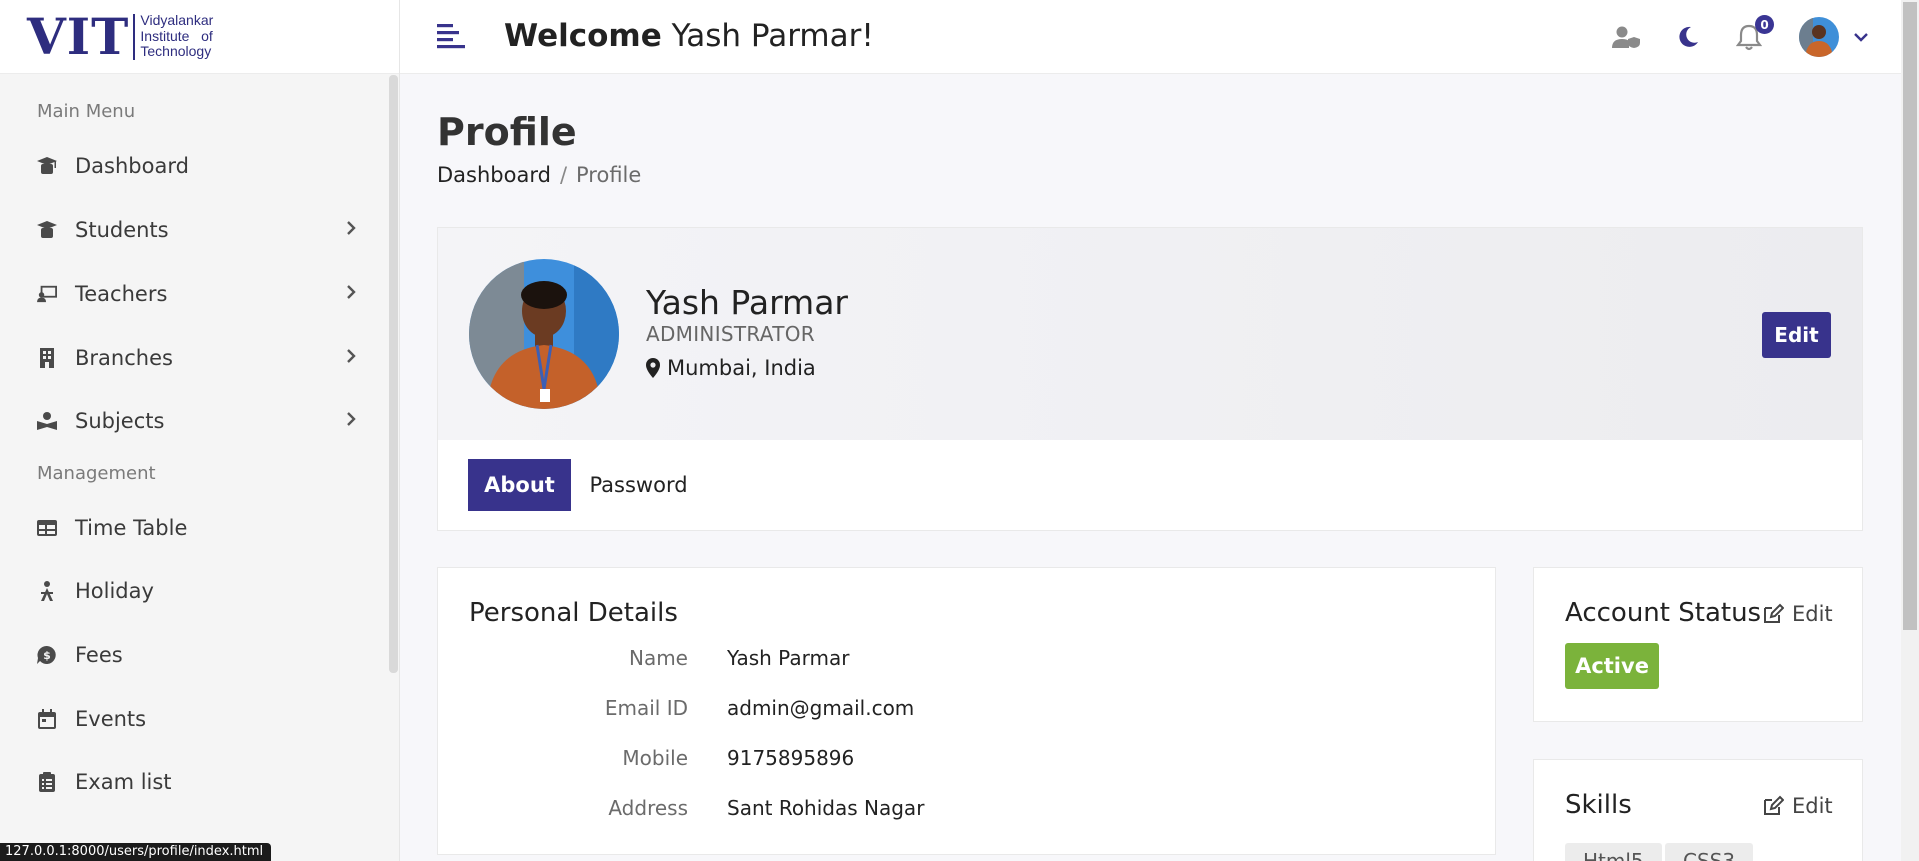 This screenshot has width=1919, height=861. What do you see at coordinates (47, 421) in the screenshot?
I see `book-reader-icon` at bounding box center [47, 421].